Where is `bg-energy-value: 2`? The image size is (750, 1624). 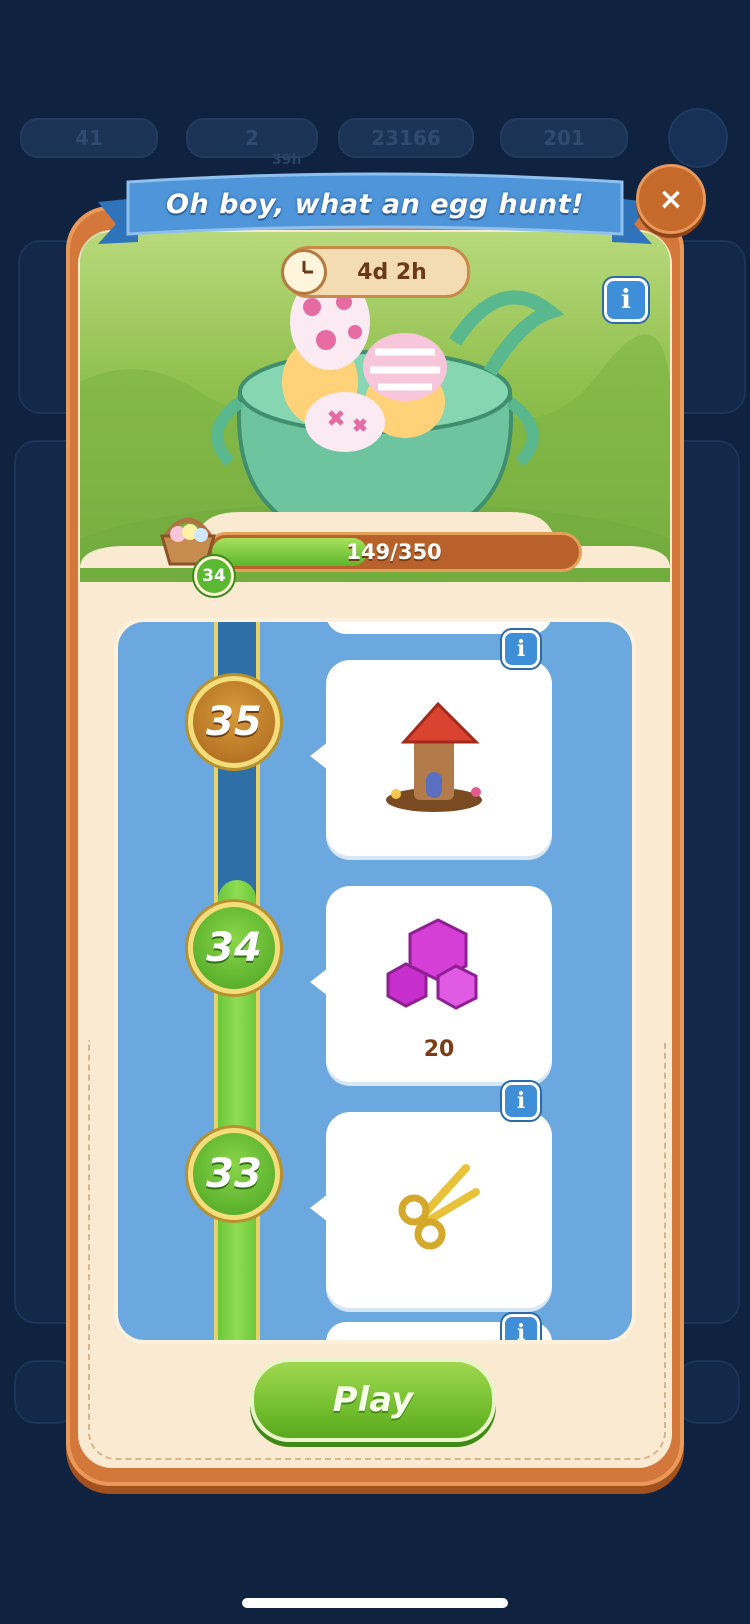
bg-energy-value: 2 is located at coordinates (252, 138).